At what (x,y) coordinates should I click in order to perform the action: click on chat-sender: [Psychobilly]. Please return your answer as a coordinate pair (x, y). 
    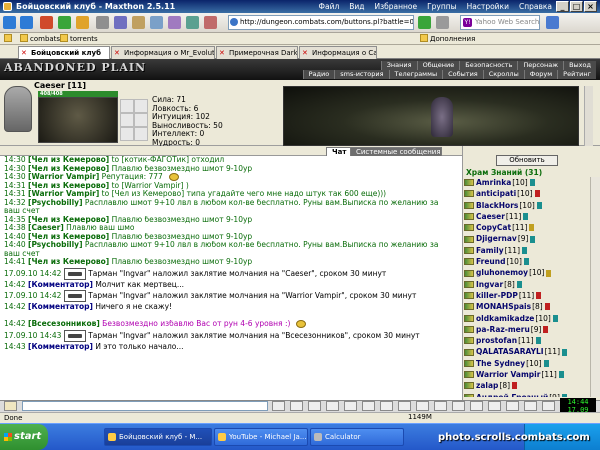
    Looking at the image, I should click on (55, 245).